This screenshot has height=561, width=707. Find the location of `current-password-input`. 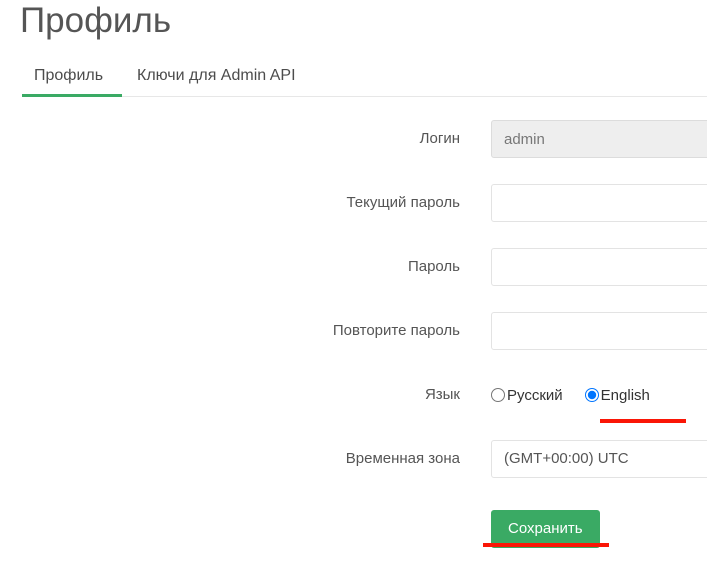

current-password-input is located at coordinates (599, 203).